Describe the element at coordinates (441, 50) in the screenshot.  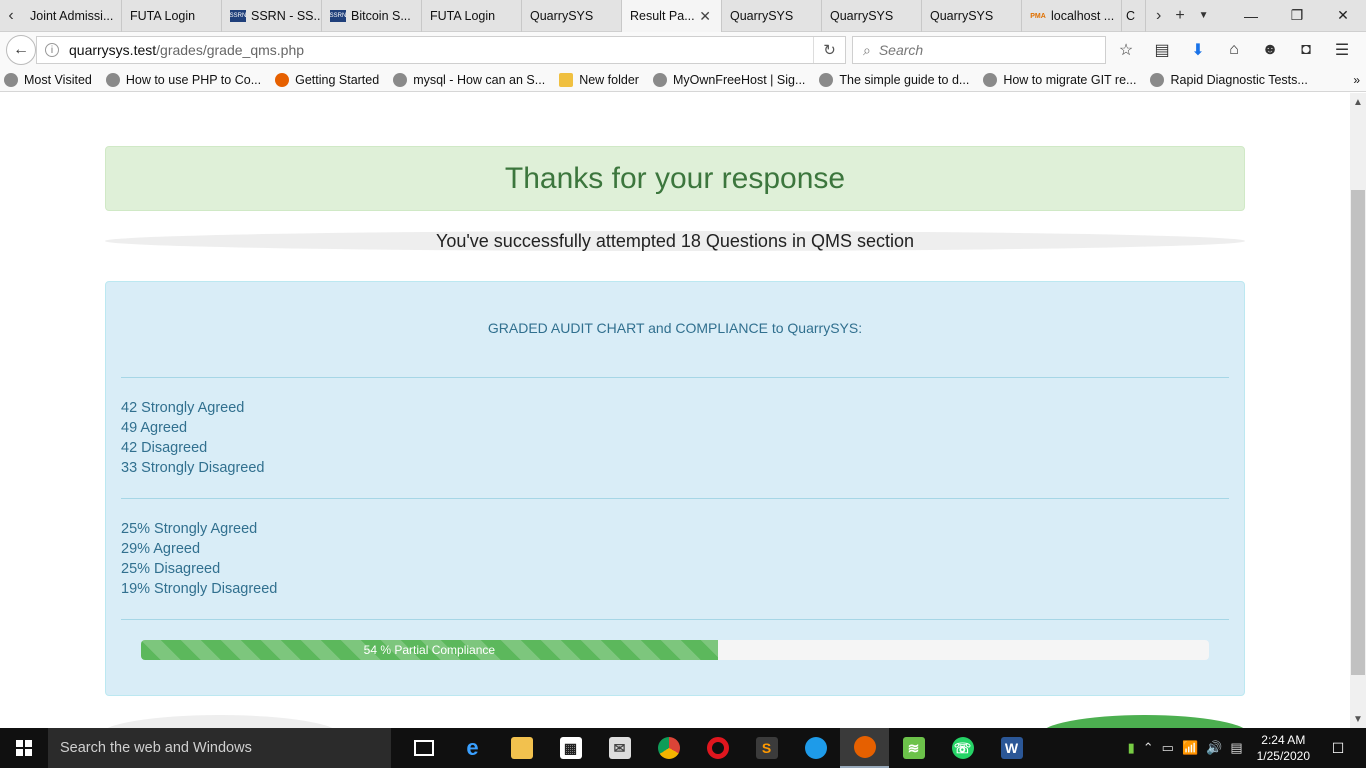
I see `url-bar: i quarrysys.test/grades/grade_qms.php ↻` at that location.